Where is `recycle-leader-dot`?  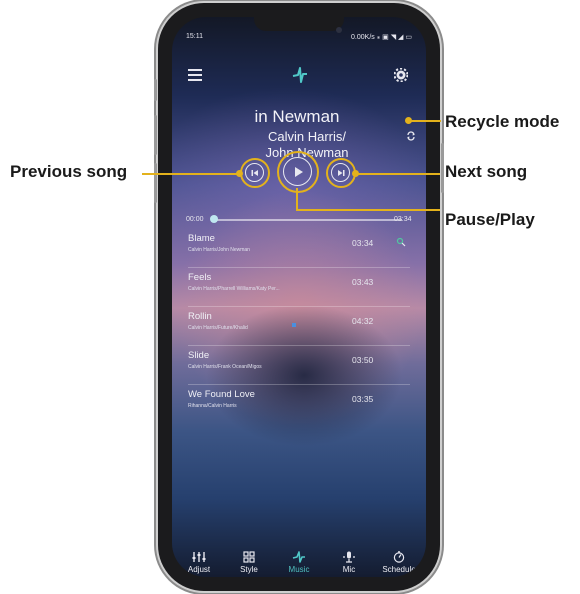
recycle-leader-dot is located at coordinates (408, 120).